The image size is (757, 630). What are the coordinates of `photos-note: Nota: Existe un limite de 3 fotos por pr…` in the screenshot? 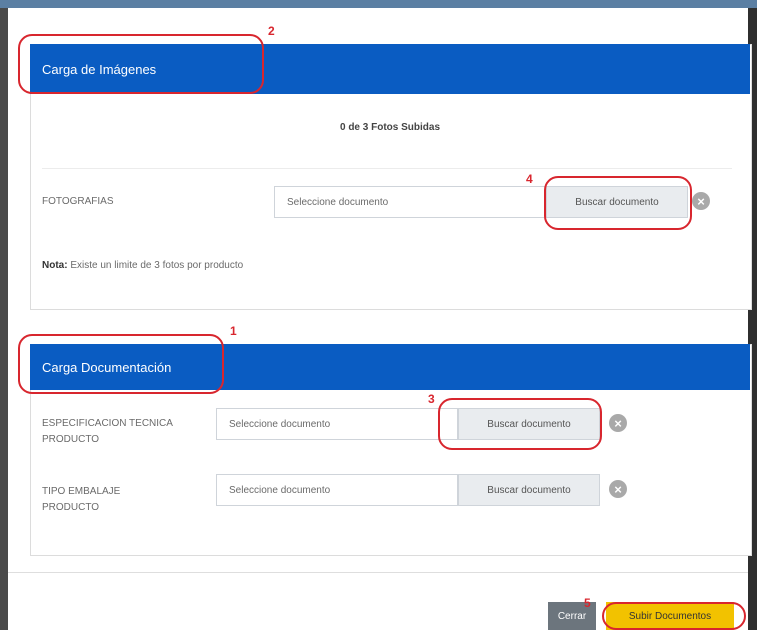 It's located at (142, 265).